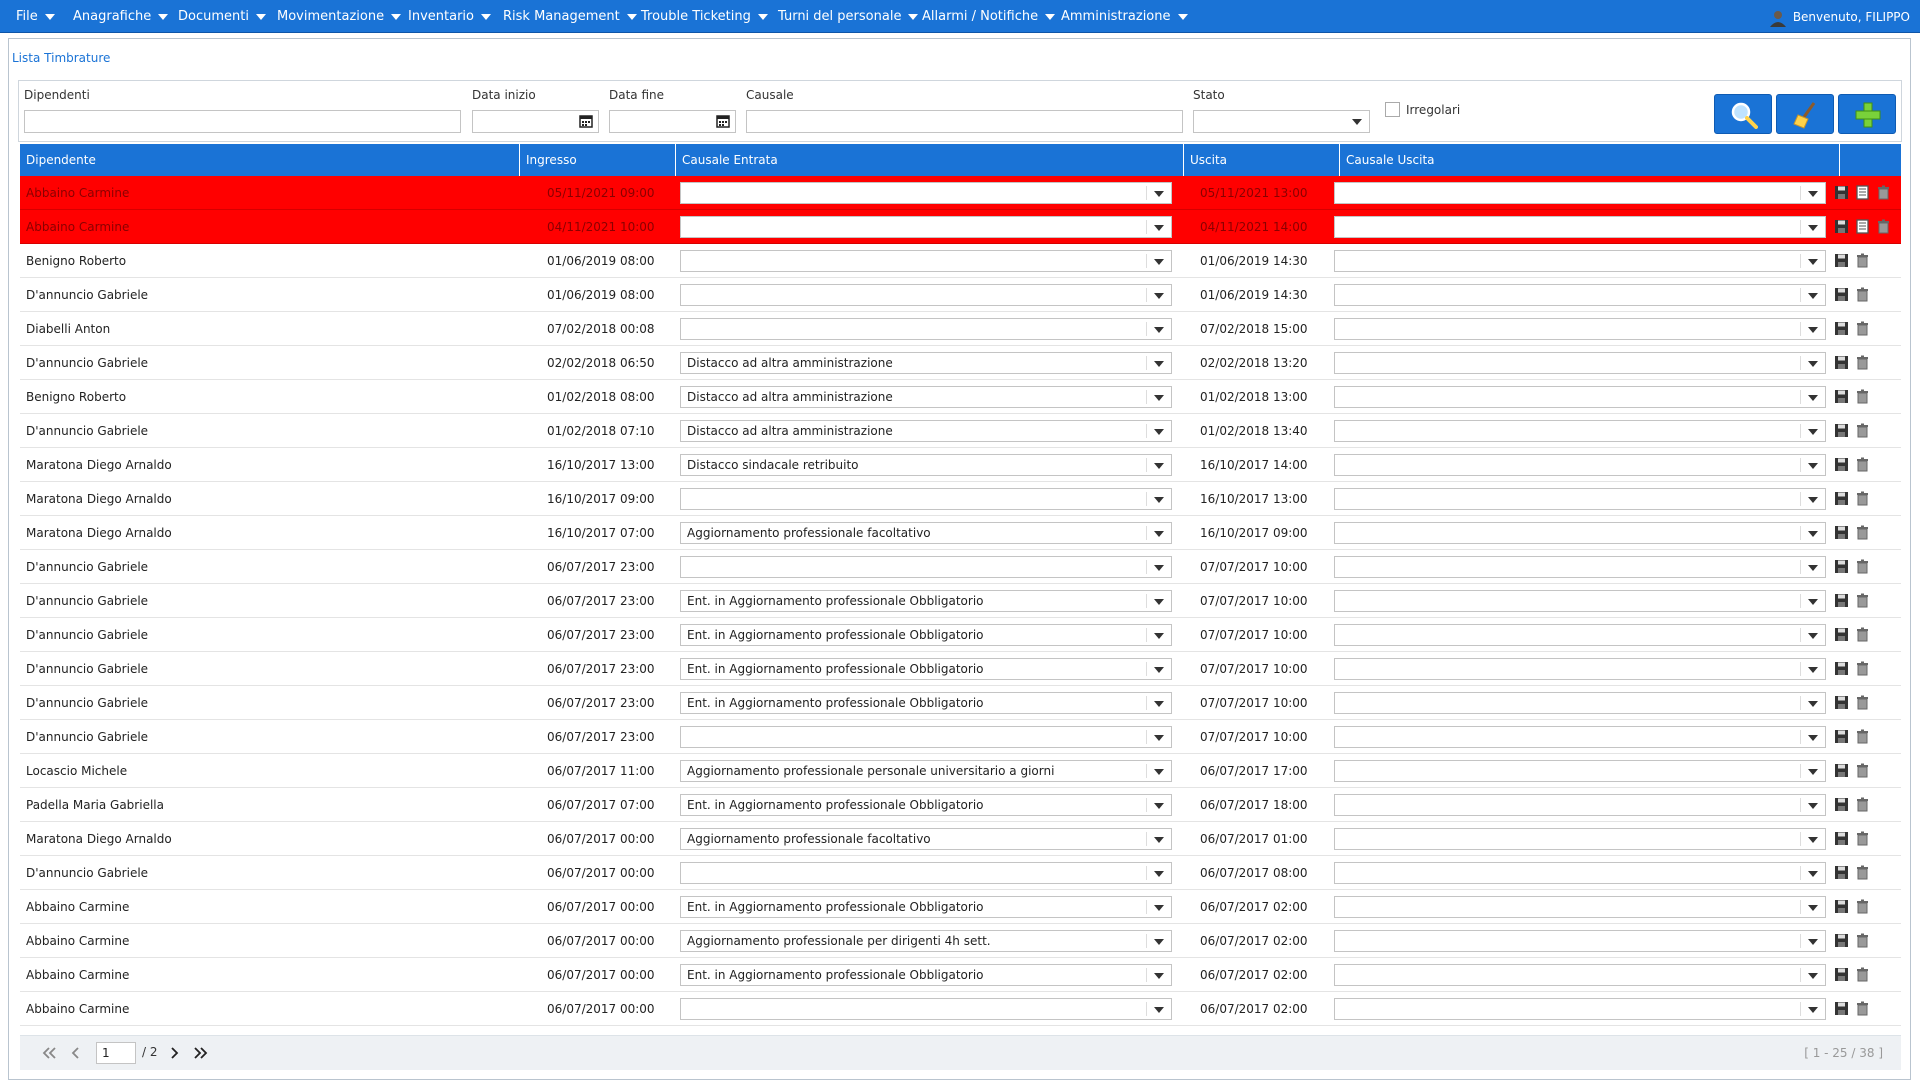 Image resolution: width=1920 pixels, height=1080 pixels. What do you see at coordinates (75, 1053) in the screenshot?
I see `prev-page-icon` at bounding box center [75, 1053].